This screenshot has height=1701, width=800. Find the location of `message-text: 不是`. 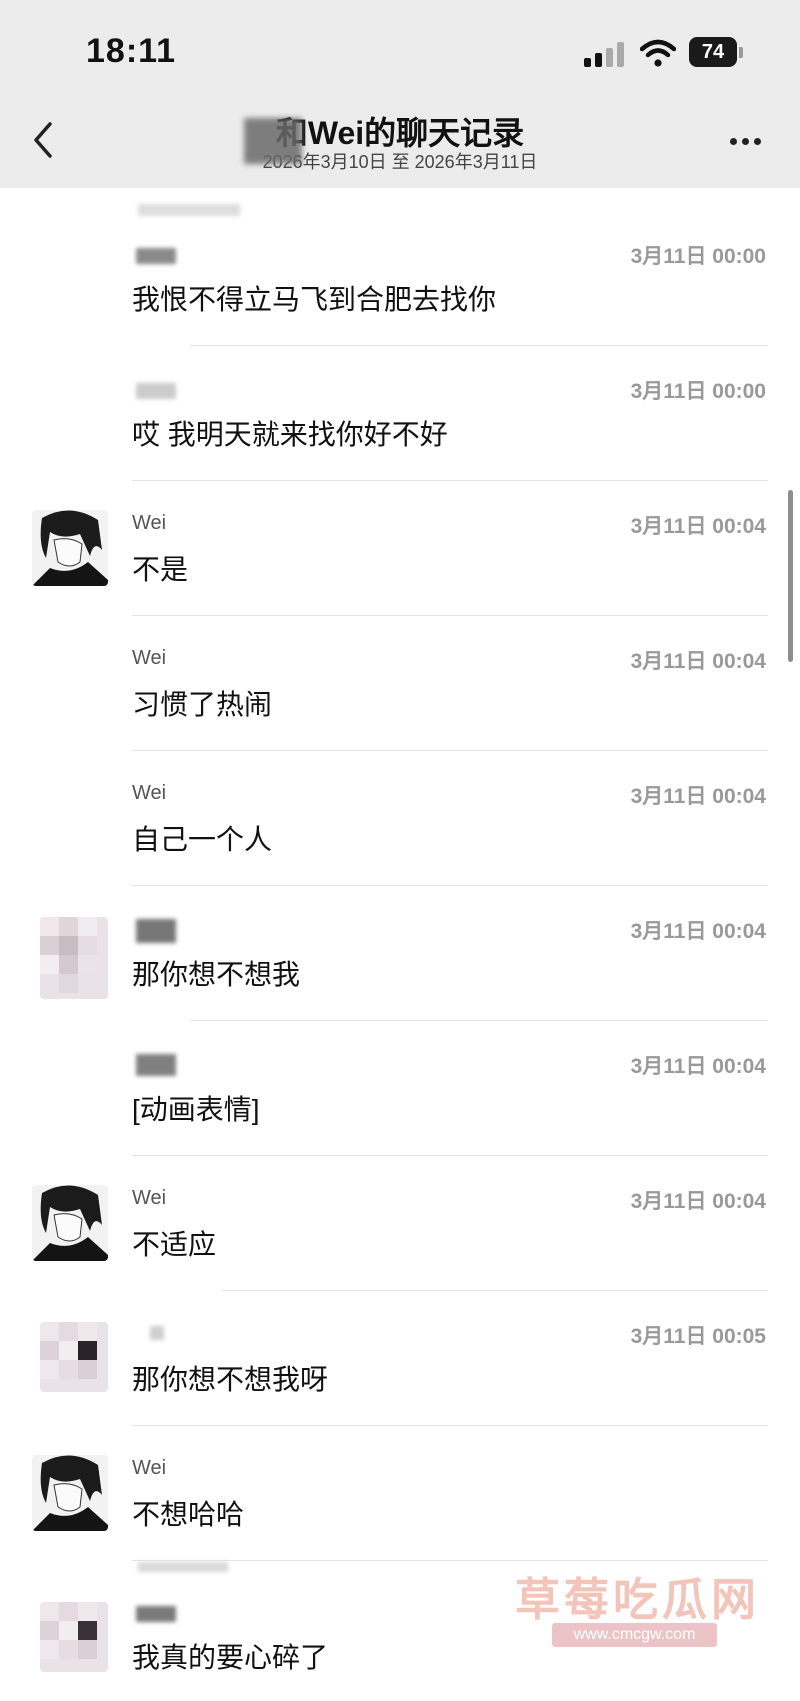

message-text: 不是 is located at coordinates (160, 569).